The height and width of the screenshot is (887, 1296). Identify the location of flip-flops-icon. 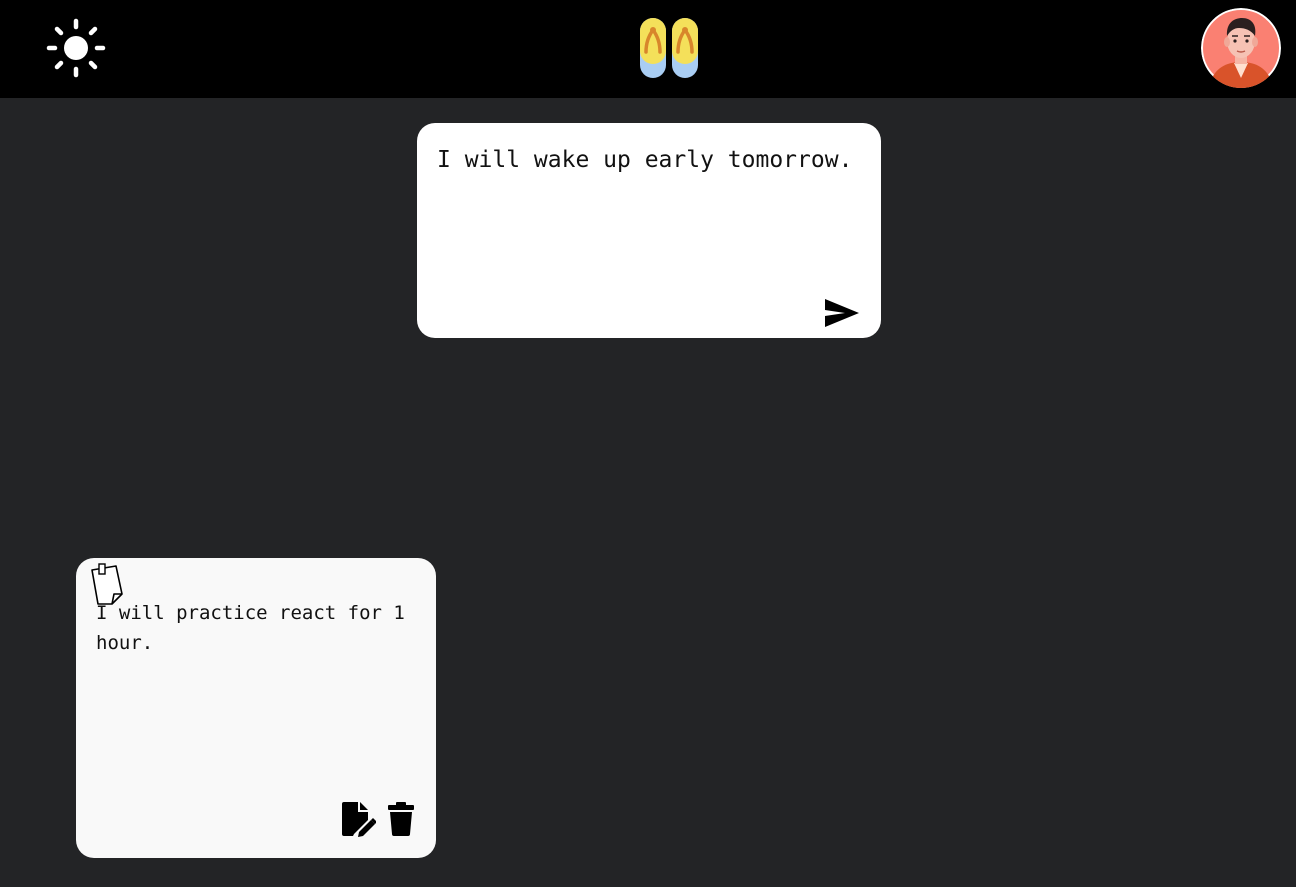
(669, 48).